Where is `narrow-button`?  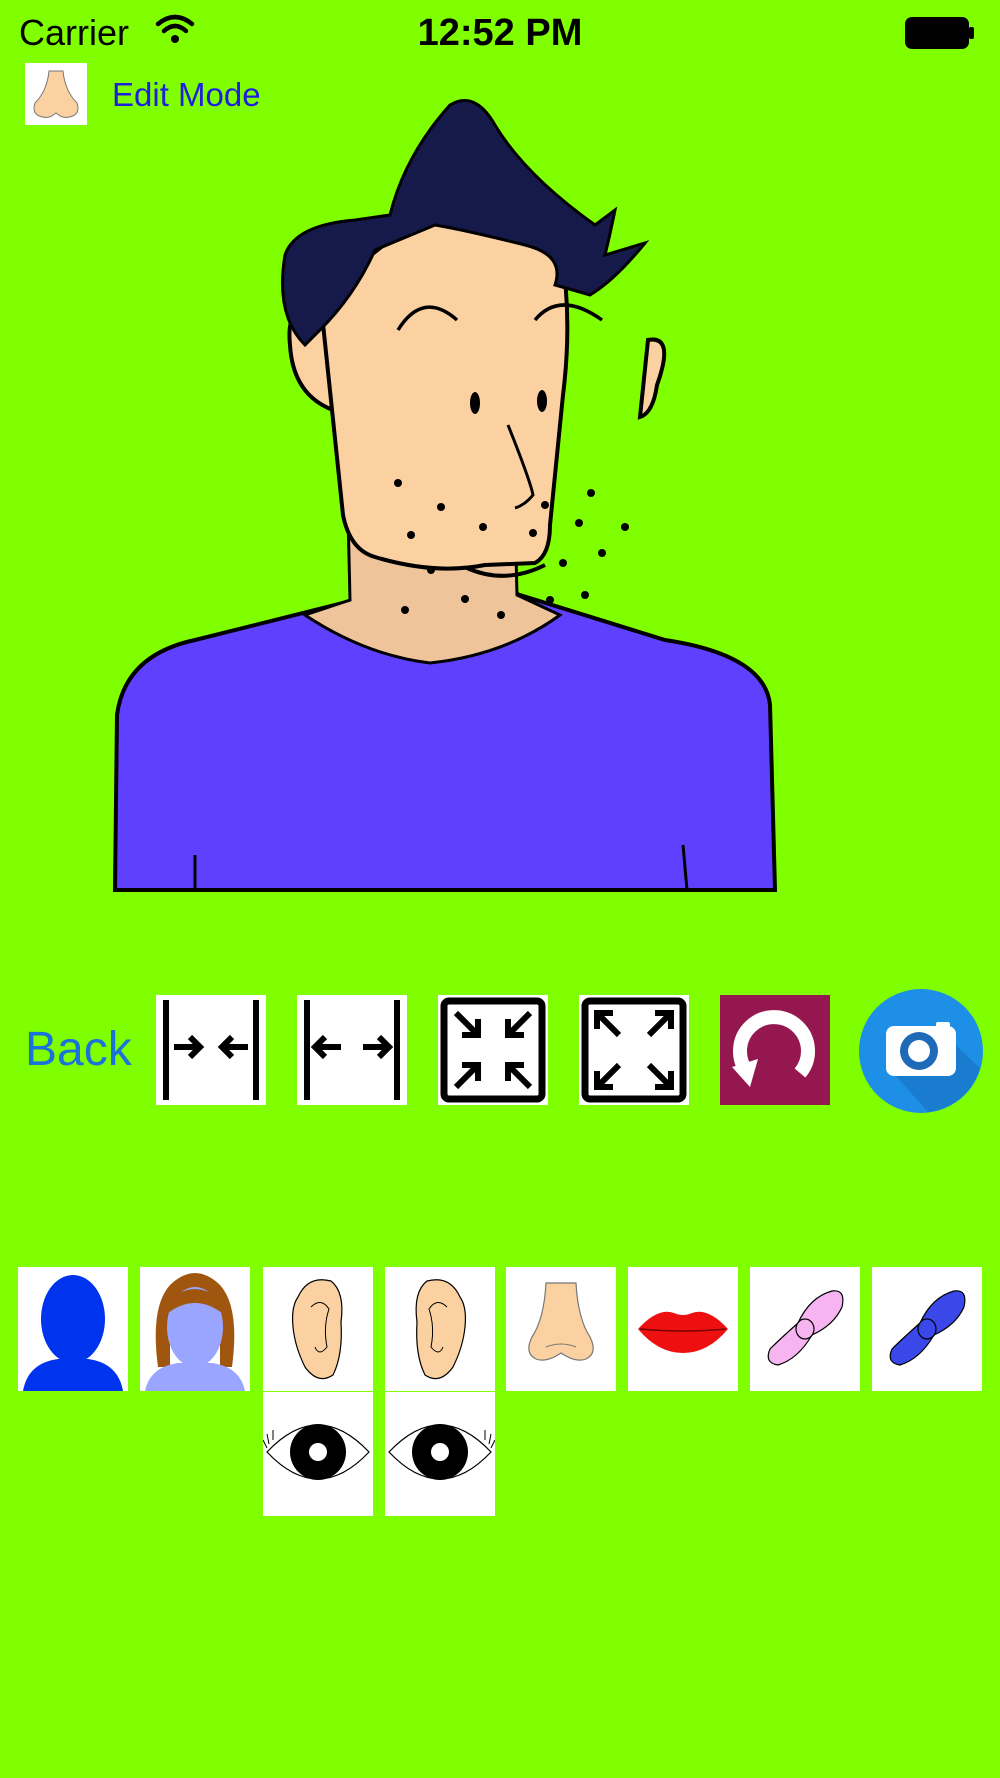 narrow-button is located at coordinates (211, 1050).